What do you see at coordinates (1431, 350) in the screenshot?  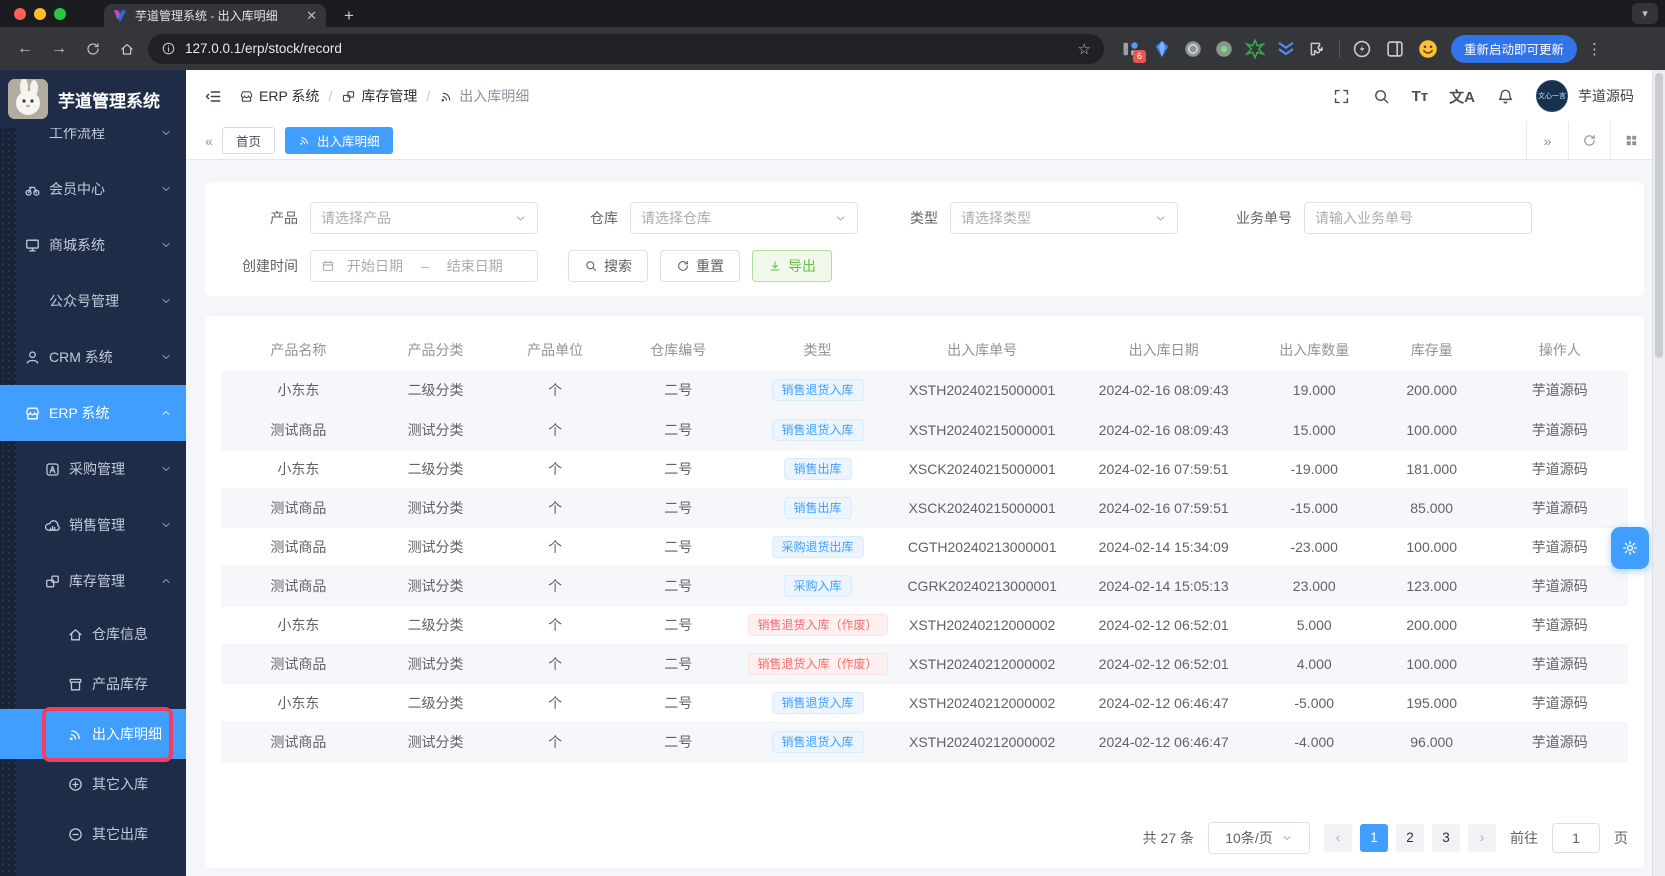 I see `column-header: 库存量` at bounding box center [1431, 350].